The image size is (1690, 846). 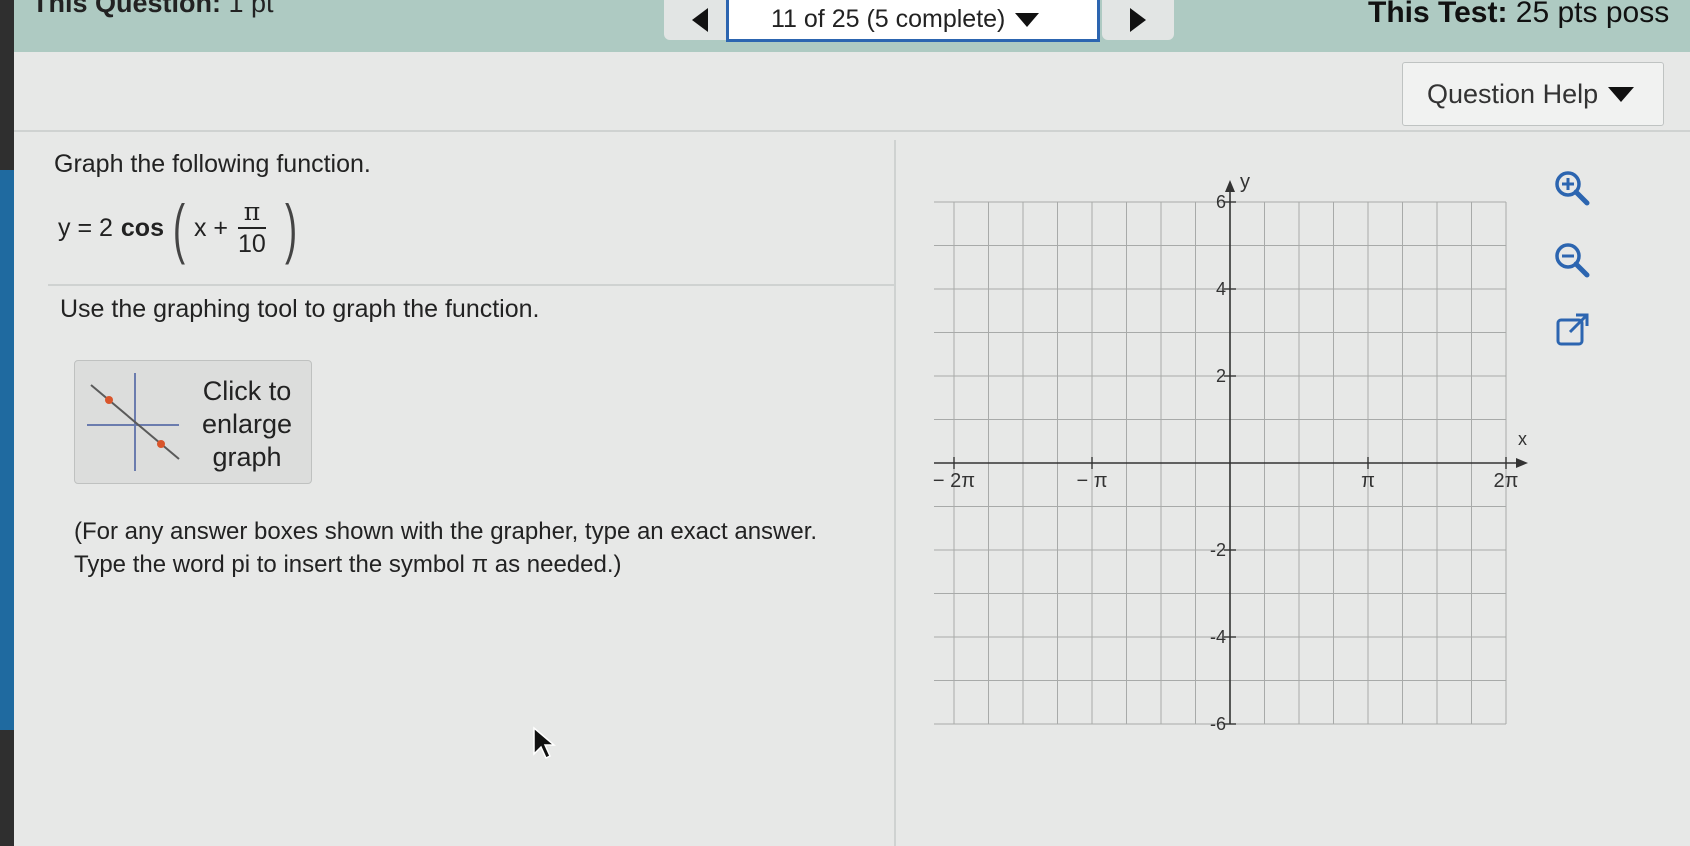 What do you see at coordinates (954, 481) in the screenshot?
I see `x-tick-label: − 2π` at bounding box center [954, 481].